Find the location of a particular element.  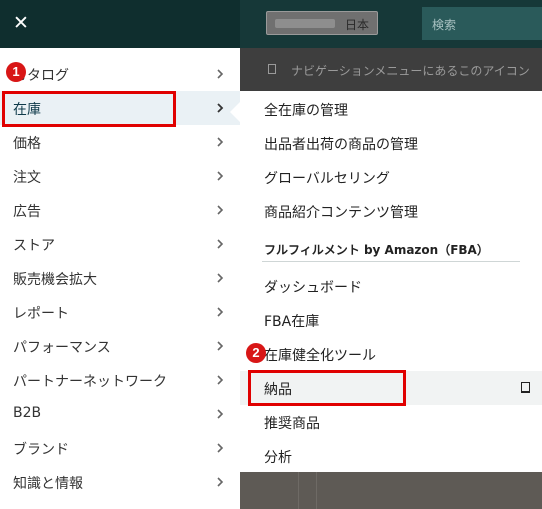

nav-item-partner-network: パートナーネットワーク is located at coordinates (120, 380).